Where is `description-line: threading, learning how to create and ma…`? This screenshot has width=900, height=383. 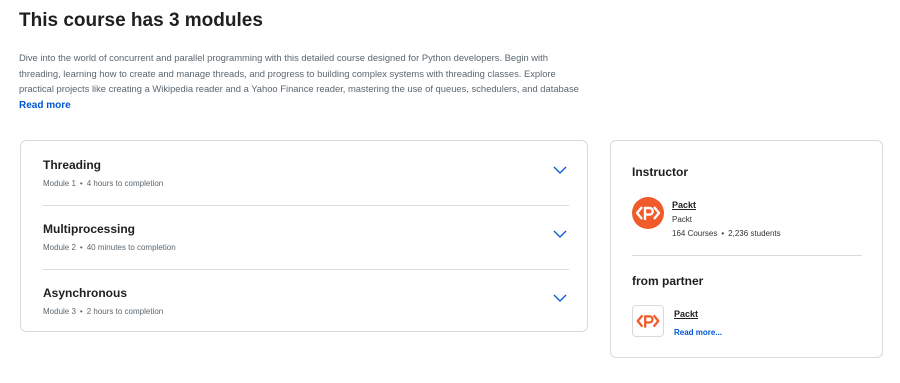 description-line: threading, learning how to create and ma… is located at coordinates (287, 73).